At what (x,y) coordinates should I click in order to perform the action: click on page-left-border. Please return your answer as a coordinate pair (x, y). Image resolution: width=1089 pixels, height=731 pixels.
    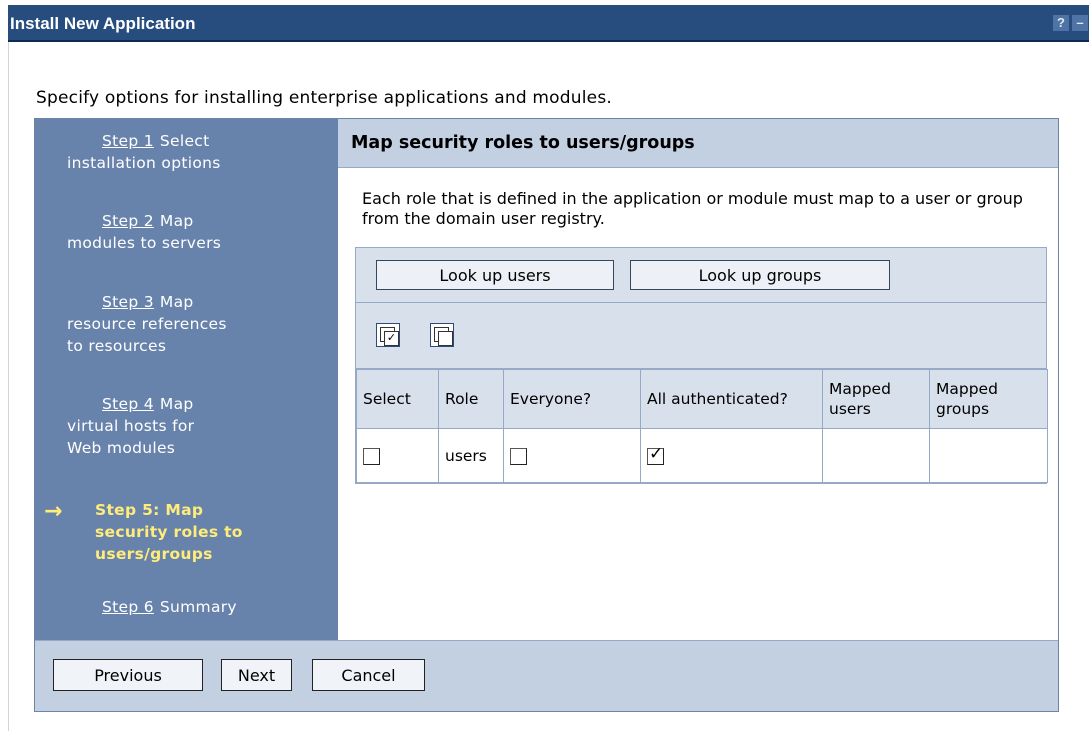
    Looking at the image, I should click on (8, 386).